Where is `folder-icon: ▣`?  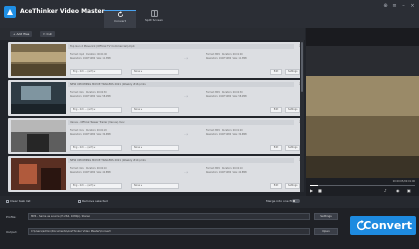 folder-icon: ▣ is located at coordinates (409, 190).